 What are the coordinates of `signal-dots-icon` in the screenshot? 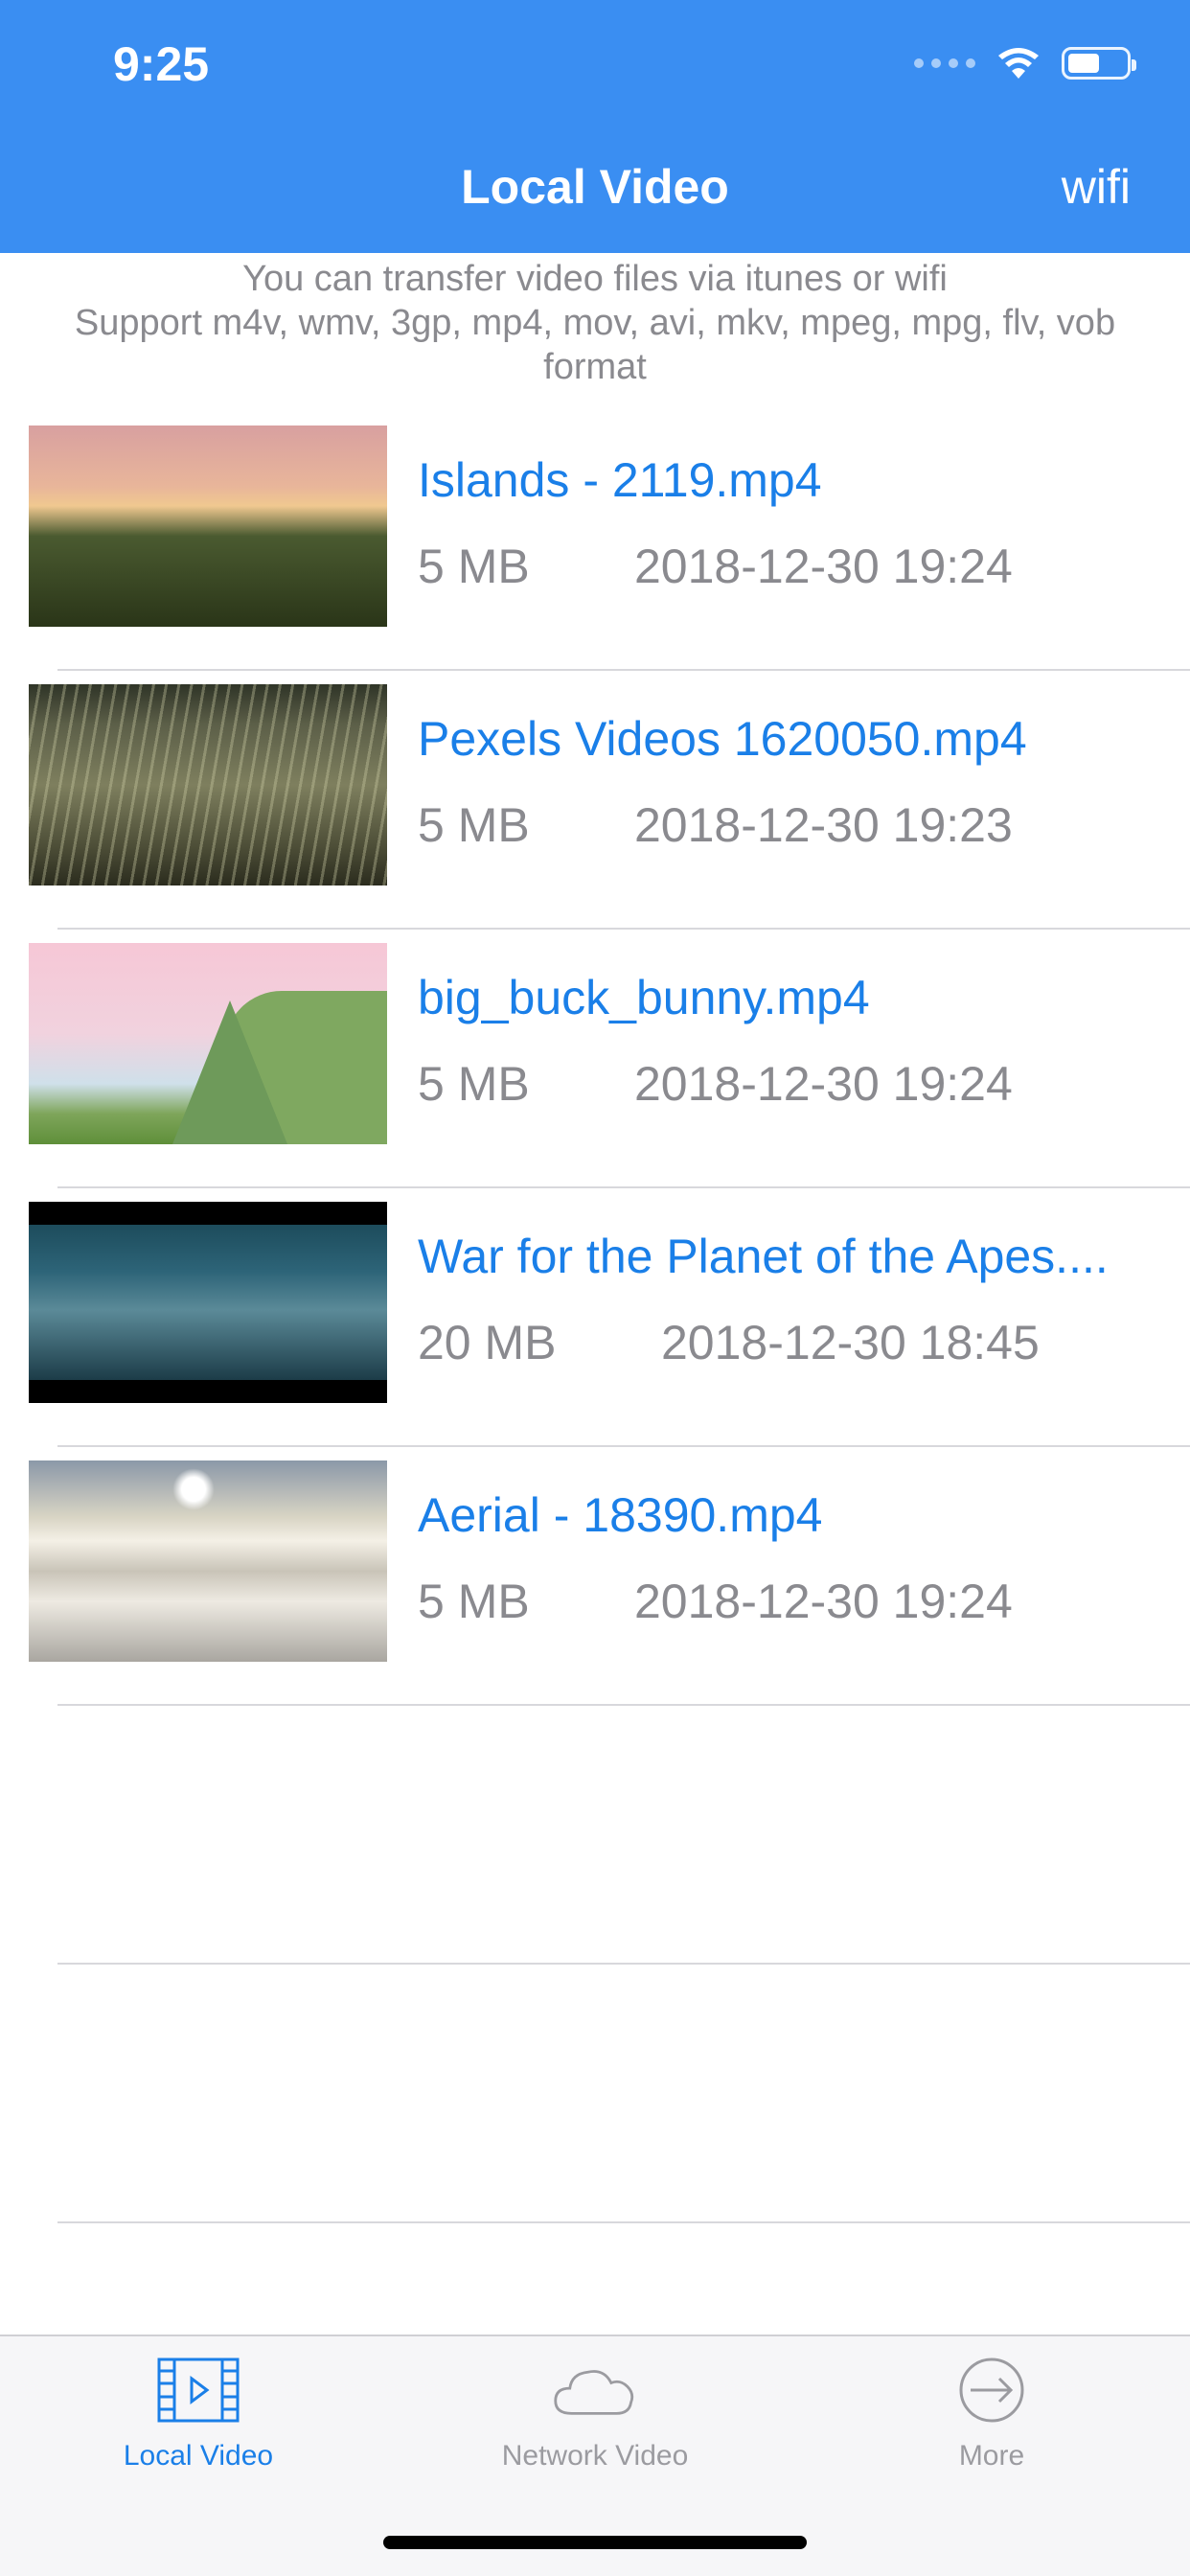 It's located at (945, 63).